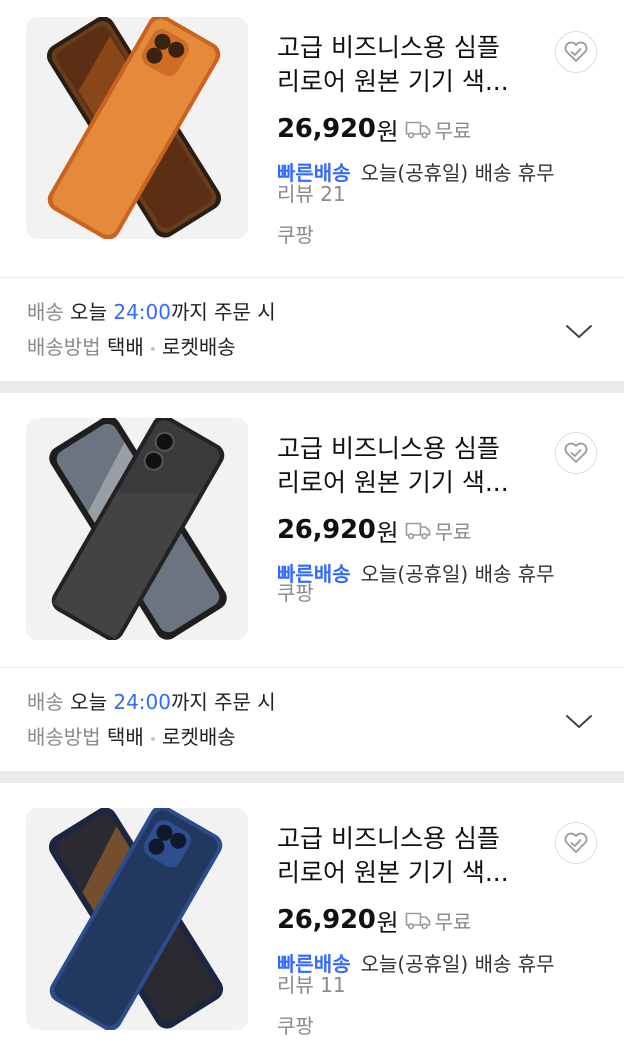 This screenshot has height=1041, width=624. I want to click on review-count: 리뷰 21, so click(311, 194).